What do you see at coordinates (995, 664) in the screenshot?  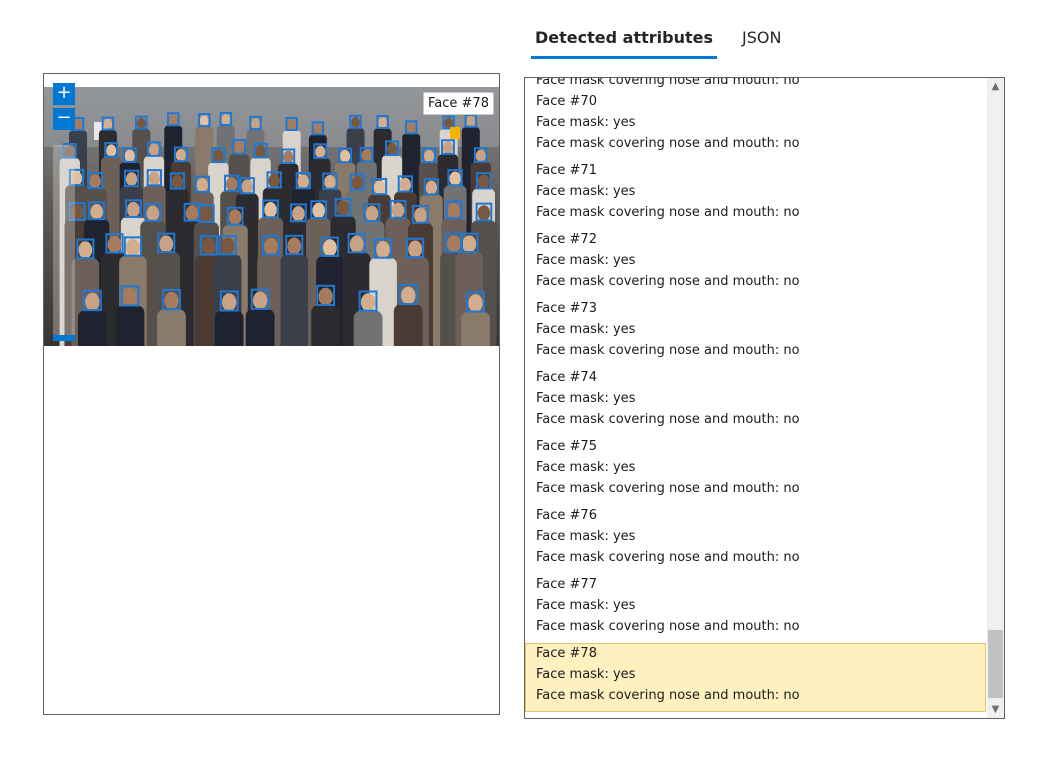 I see `scrollbar-thumb` at bounding box center [995, 664].